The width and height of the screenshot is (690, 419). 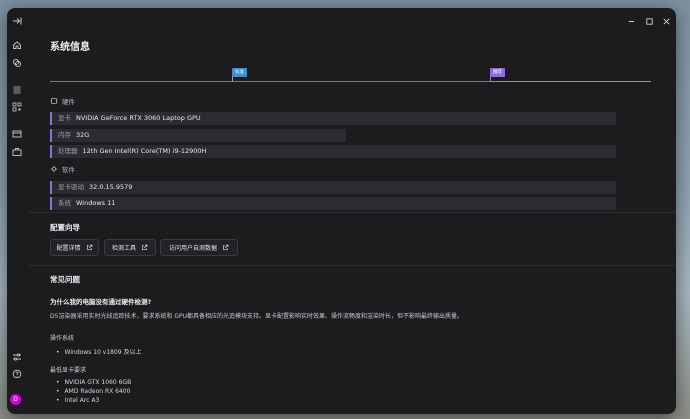 I want to click on software-header: 软件, so click(x=62, y=169).